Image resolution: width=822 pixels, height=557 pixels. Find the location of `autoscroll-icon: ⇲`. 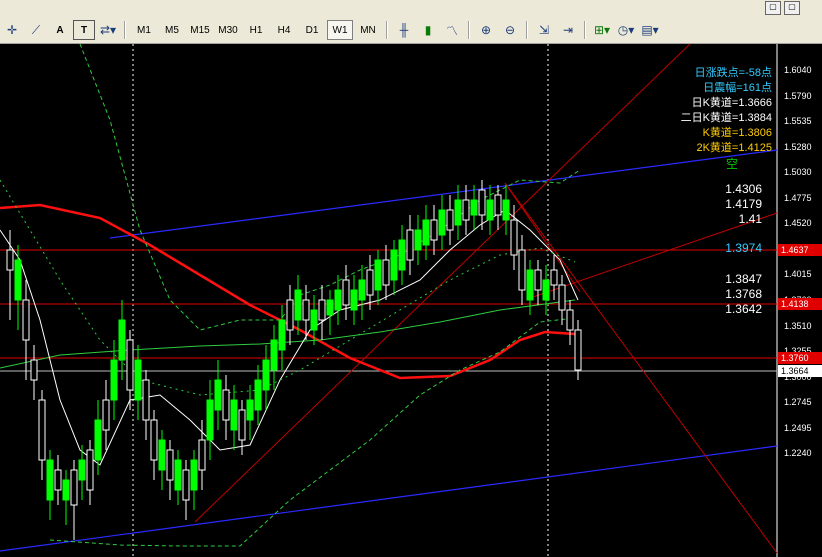

autoscroll-icon: ⇲ is located at coordinates (544, 30).